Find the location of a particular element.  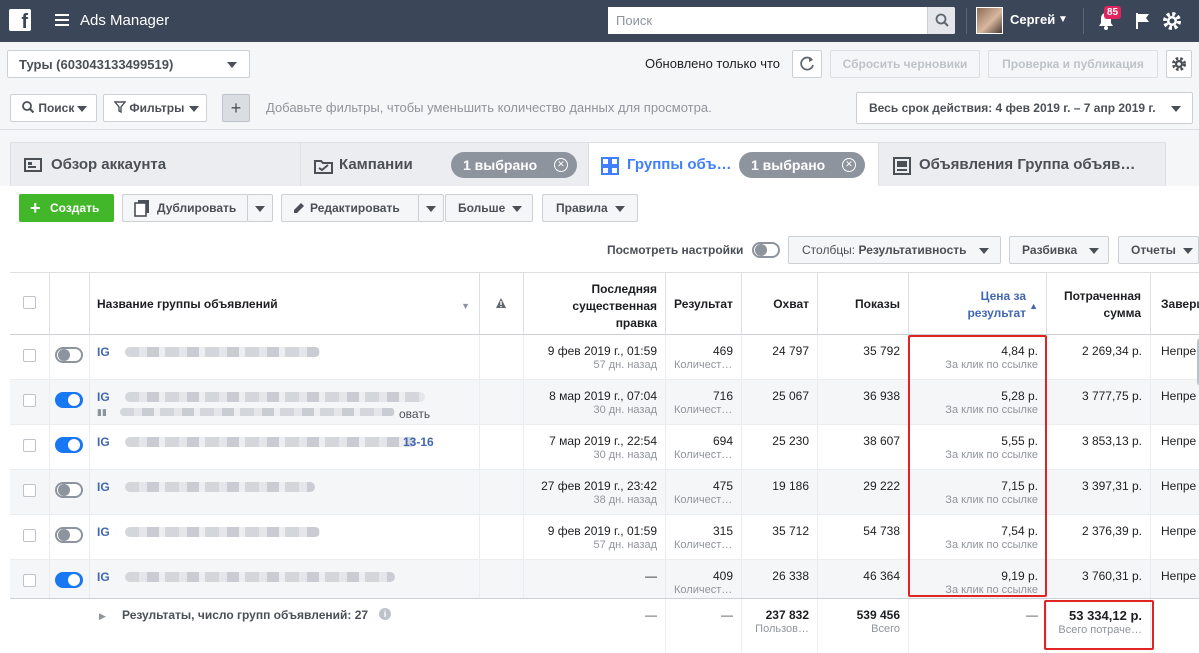

duplicate-button: Дублировать is located at coordinates (185, 208).